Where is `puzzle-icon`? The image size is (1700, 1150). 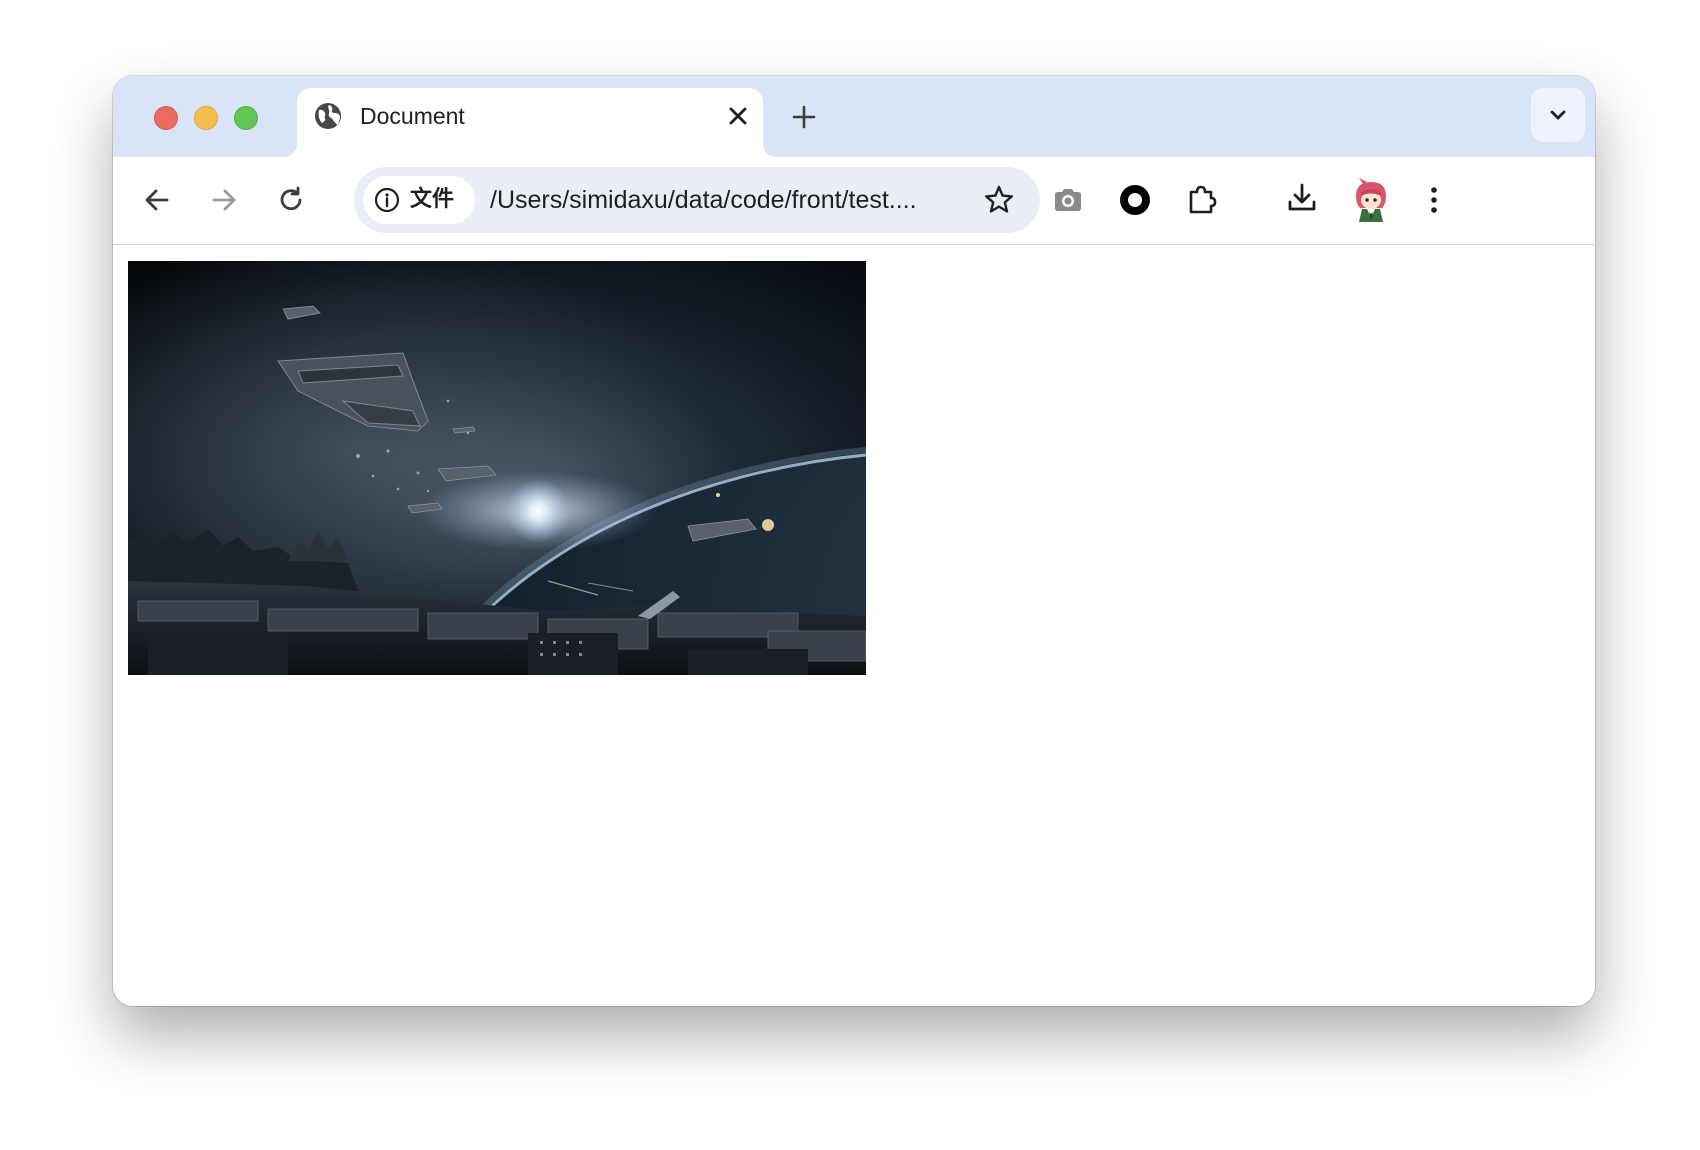 puzzle-icon is located at coordinates (1202, 200).